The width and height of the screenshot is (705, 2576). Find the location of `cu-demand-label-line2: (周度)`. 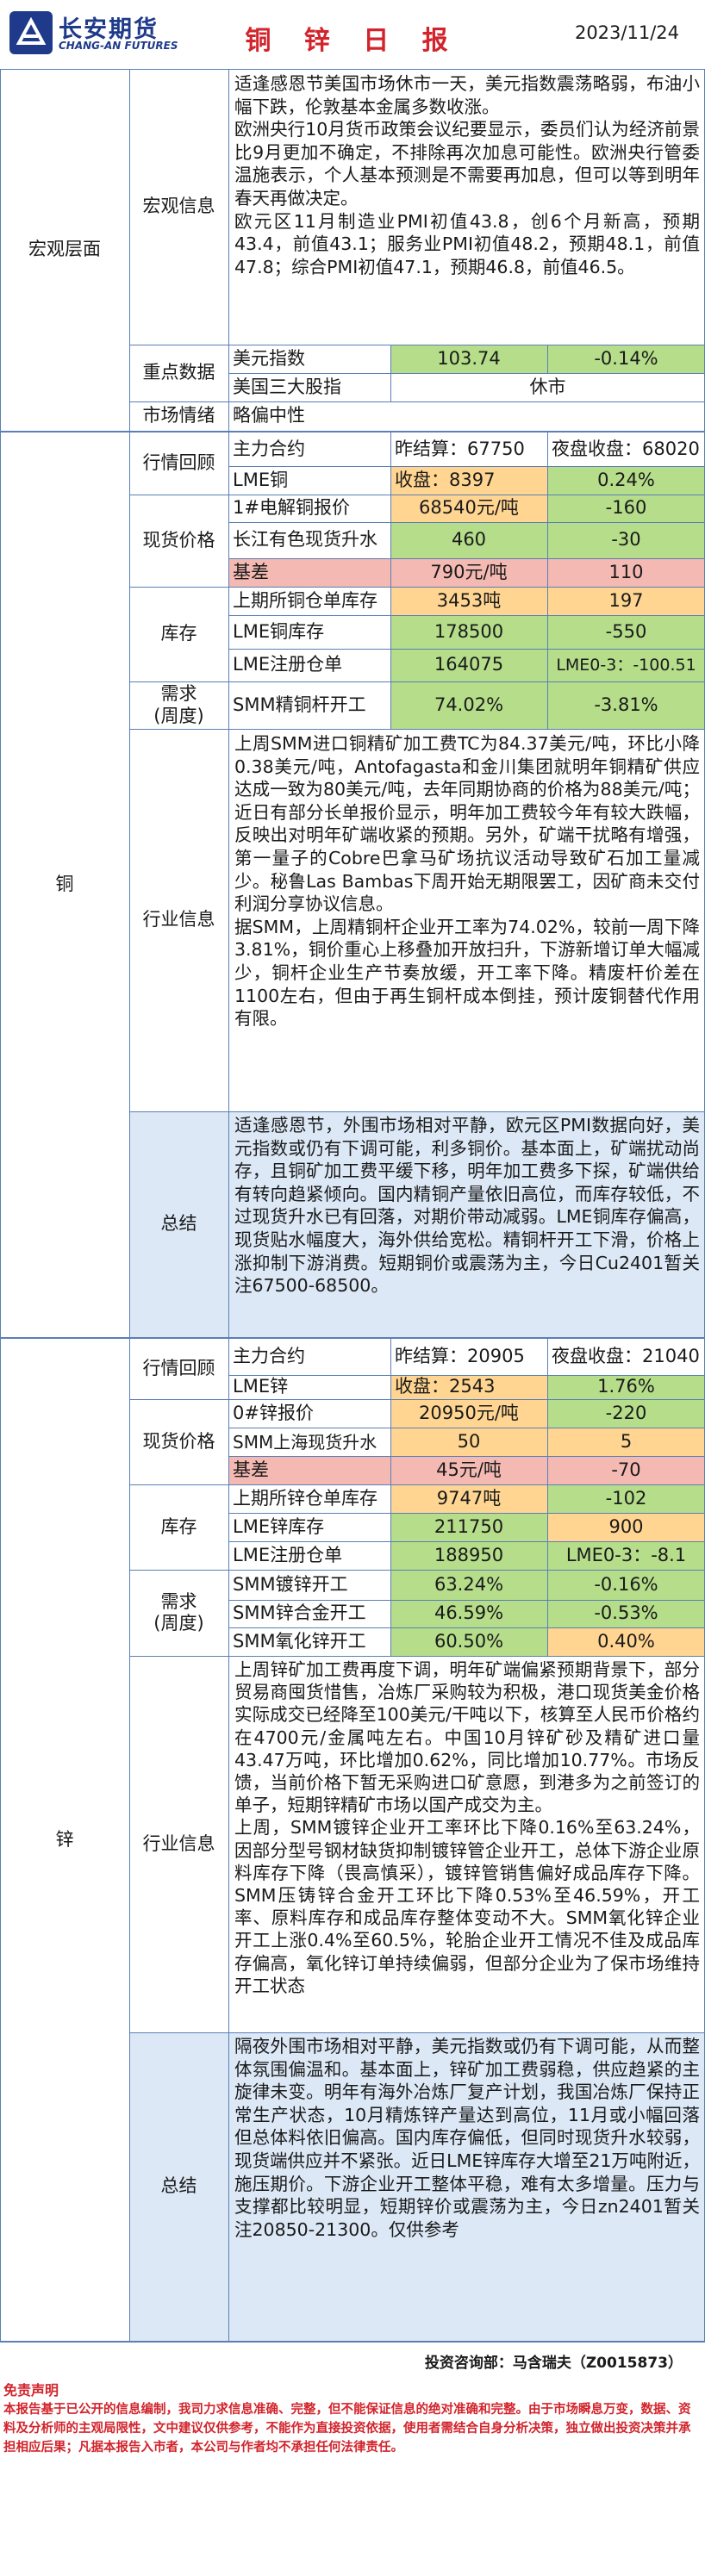

cu-demand-label-line2: (周度) is located at coordinates (178, 715).